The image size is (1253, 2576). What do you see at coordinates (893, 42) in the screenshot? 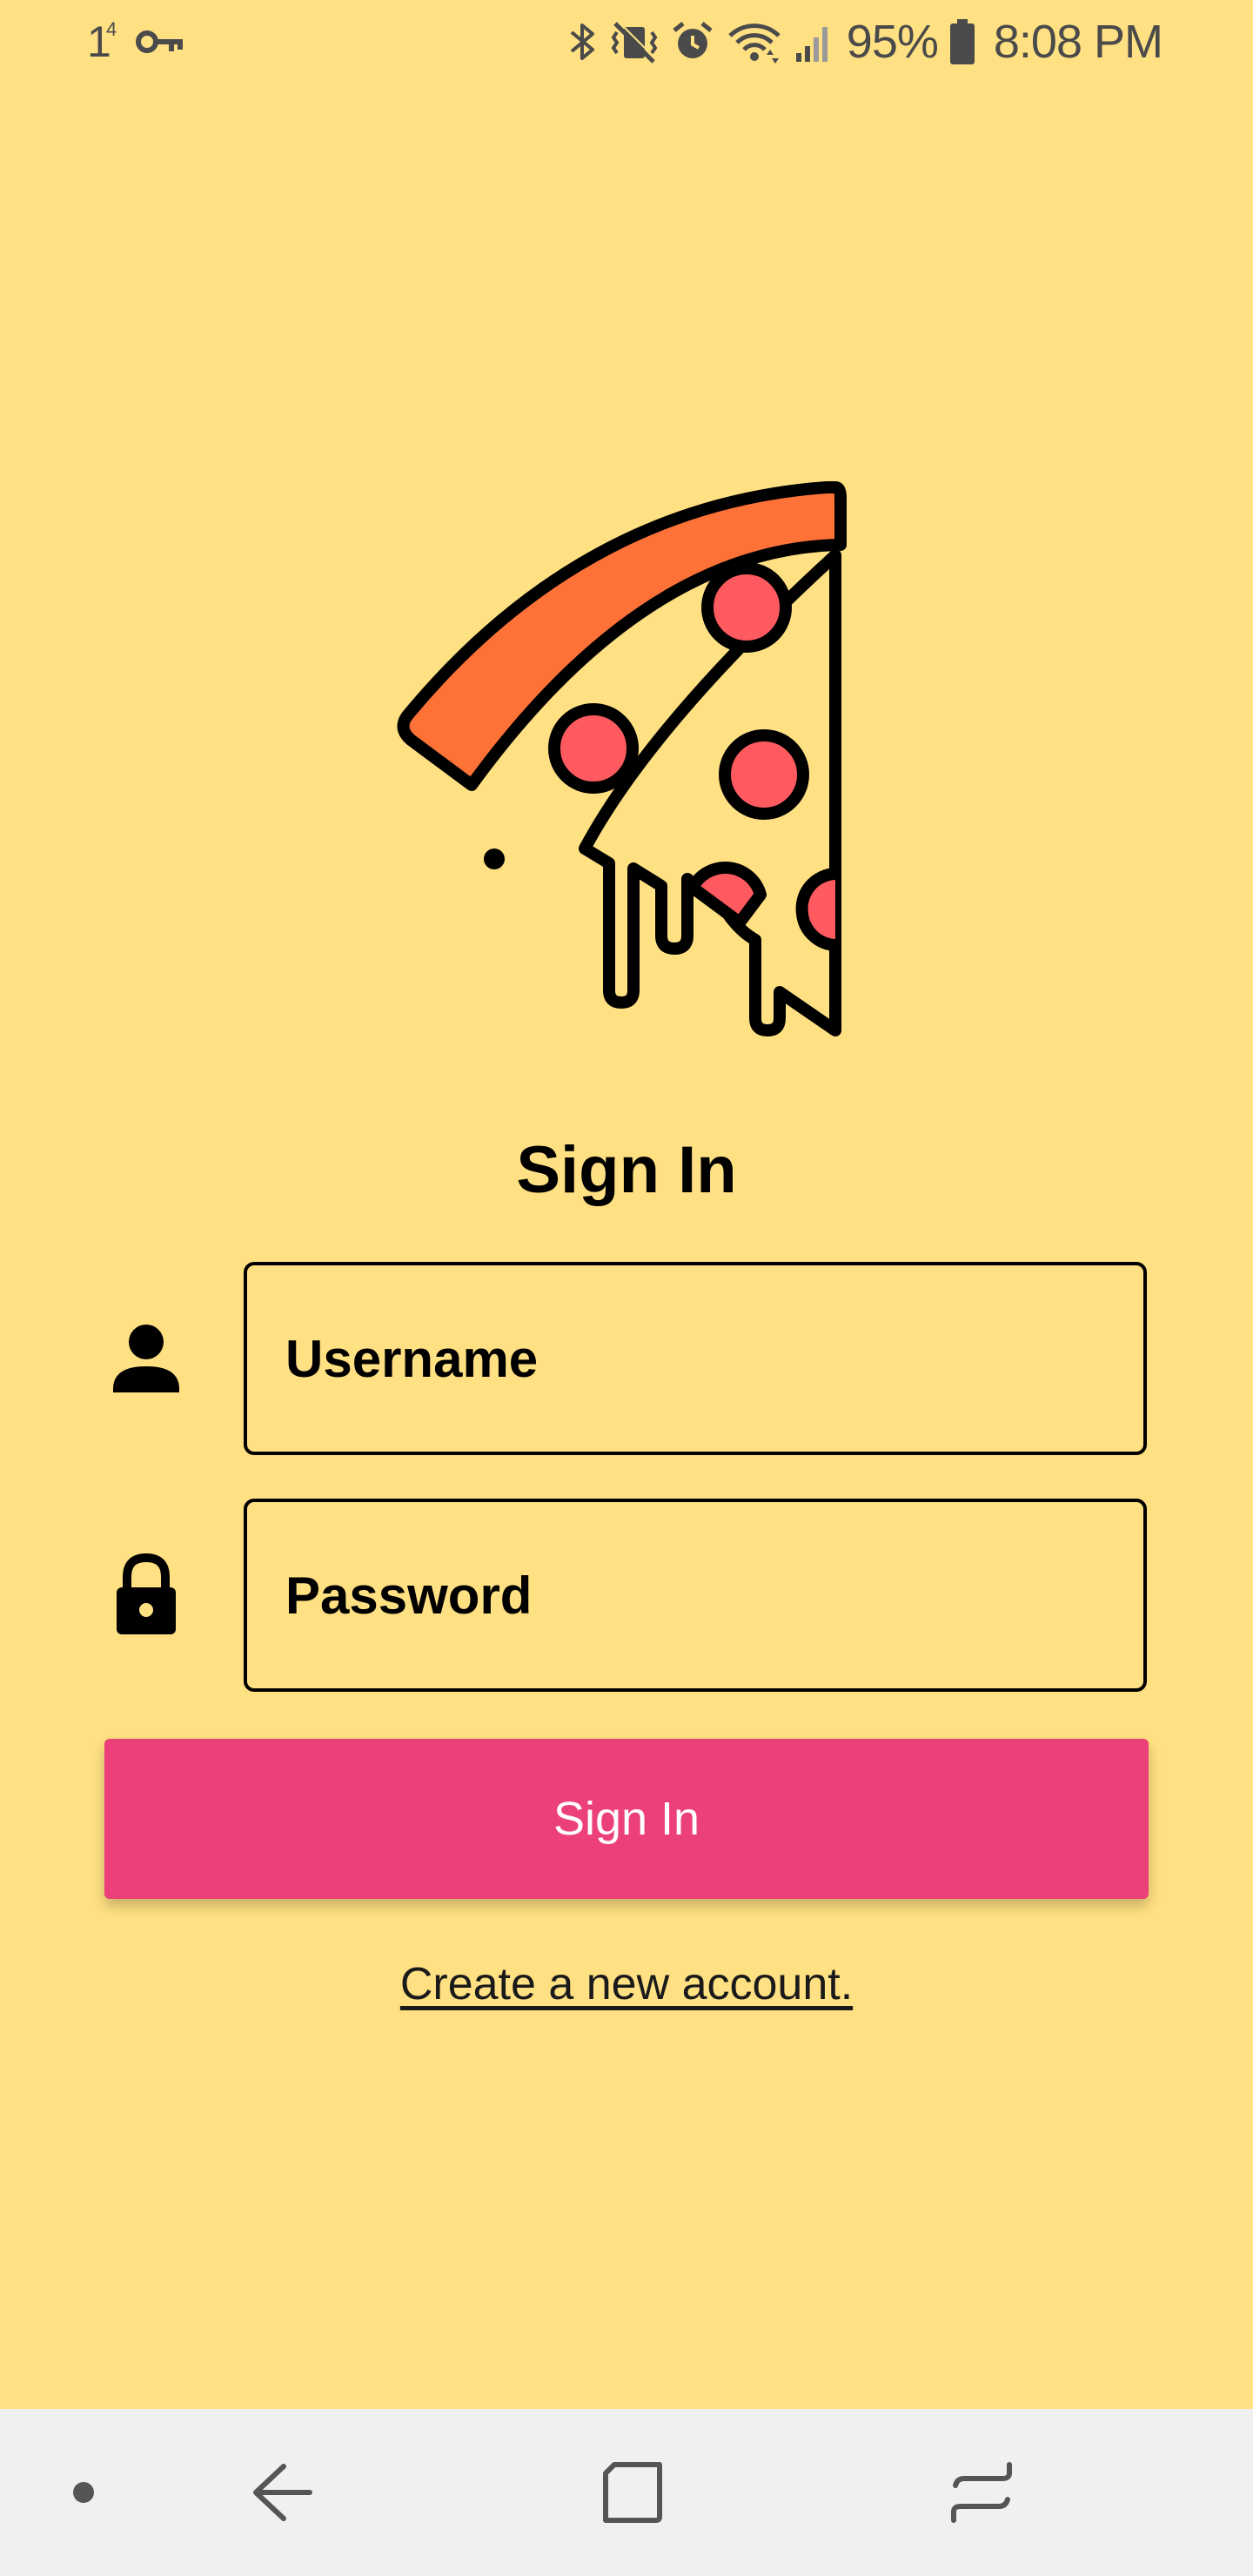
I see `battery-percent: 95%` at bounding box center [893, 42].